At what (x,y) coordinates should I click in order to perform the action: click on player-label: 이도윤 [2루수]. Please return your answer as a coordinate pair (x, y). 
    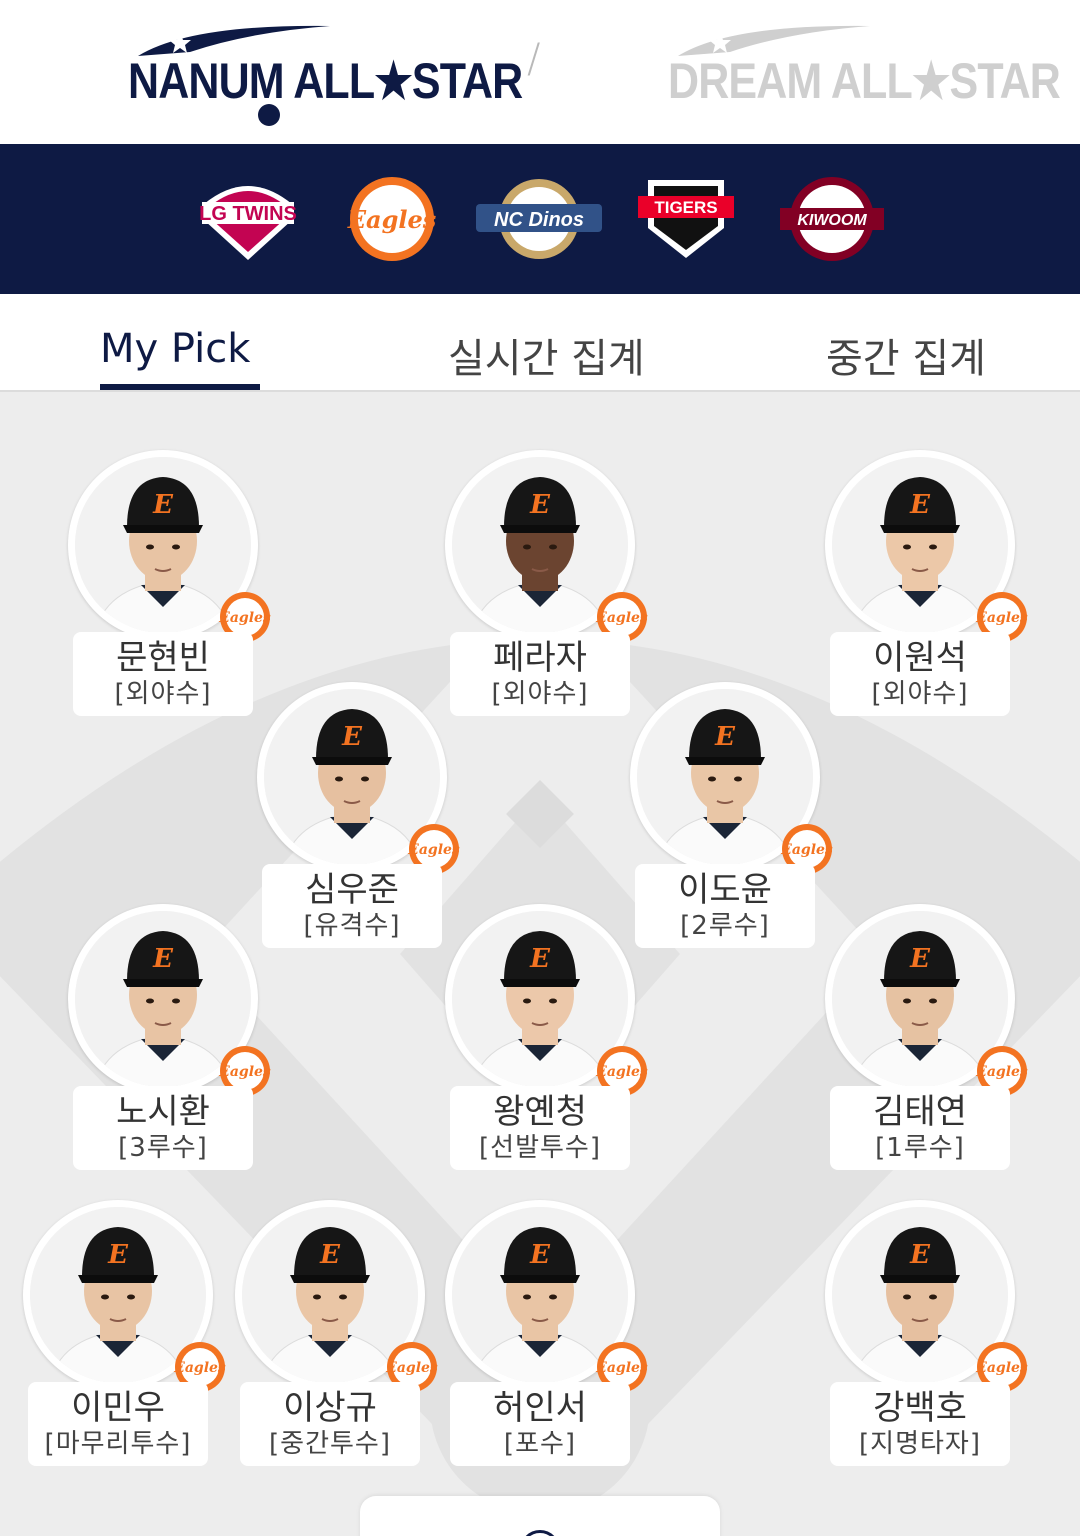
    Looking at the image, I should click on (725, 906).